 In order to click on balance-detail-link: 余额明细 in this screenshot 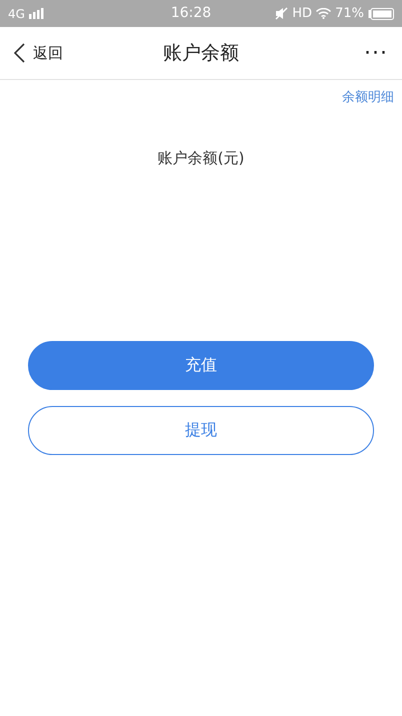, I will do `click(368, 98)`.